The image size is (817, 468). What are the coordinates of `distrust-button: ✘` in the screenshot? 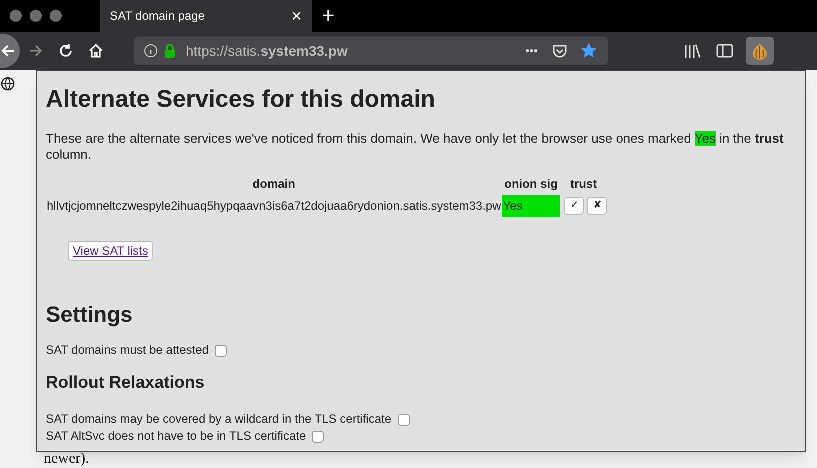 It's located at (597, 206).